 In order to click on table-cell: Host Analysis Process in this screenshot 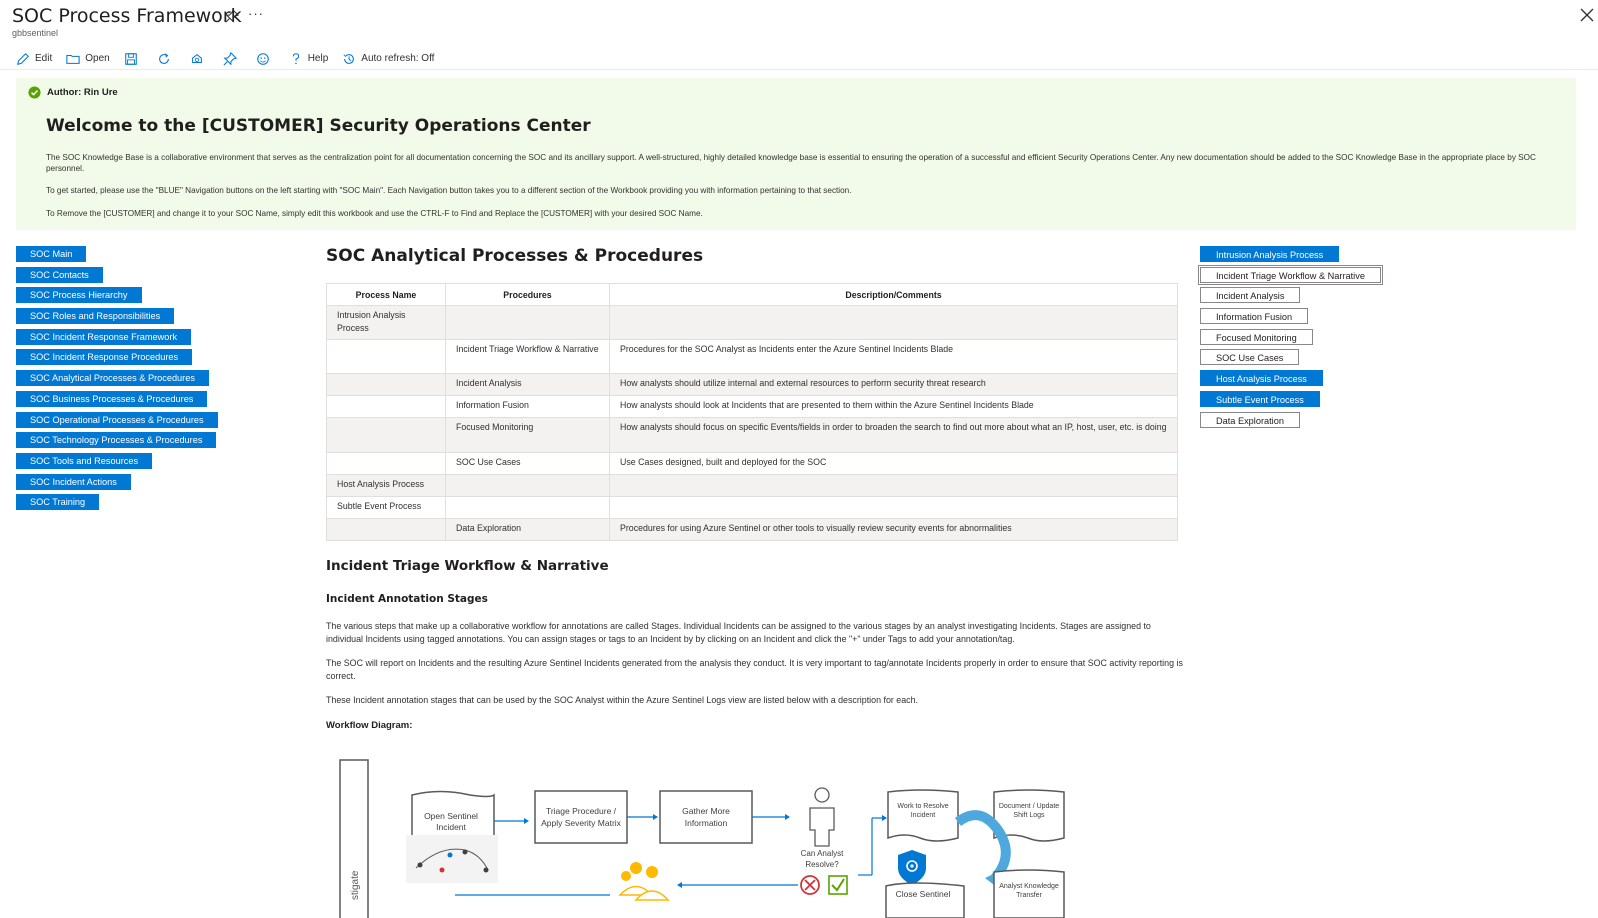, I will do `click(386, 485)`.